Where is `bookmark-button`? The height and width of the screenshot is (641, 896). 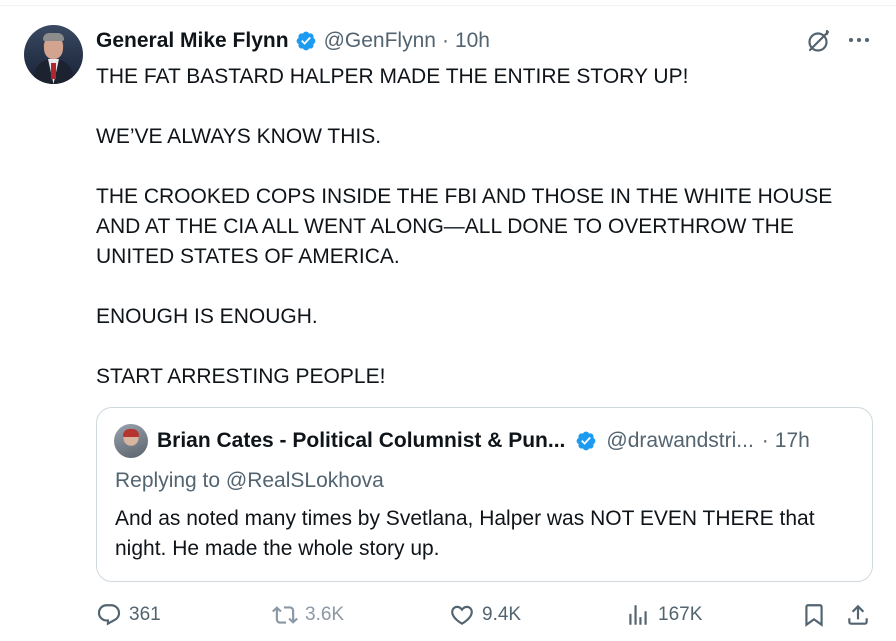 bookmark-button is located at coordinates (814, 615).